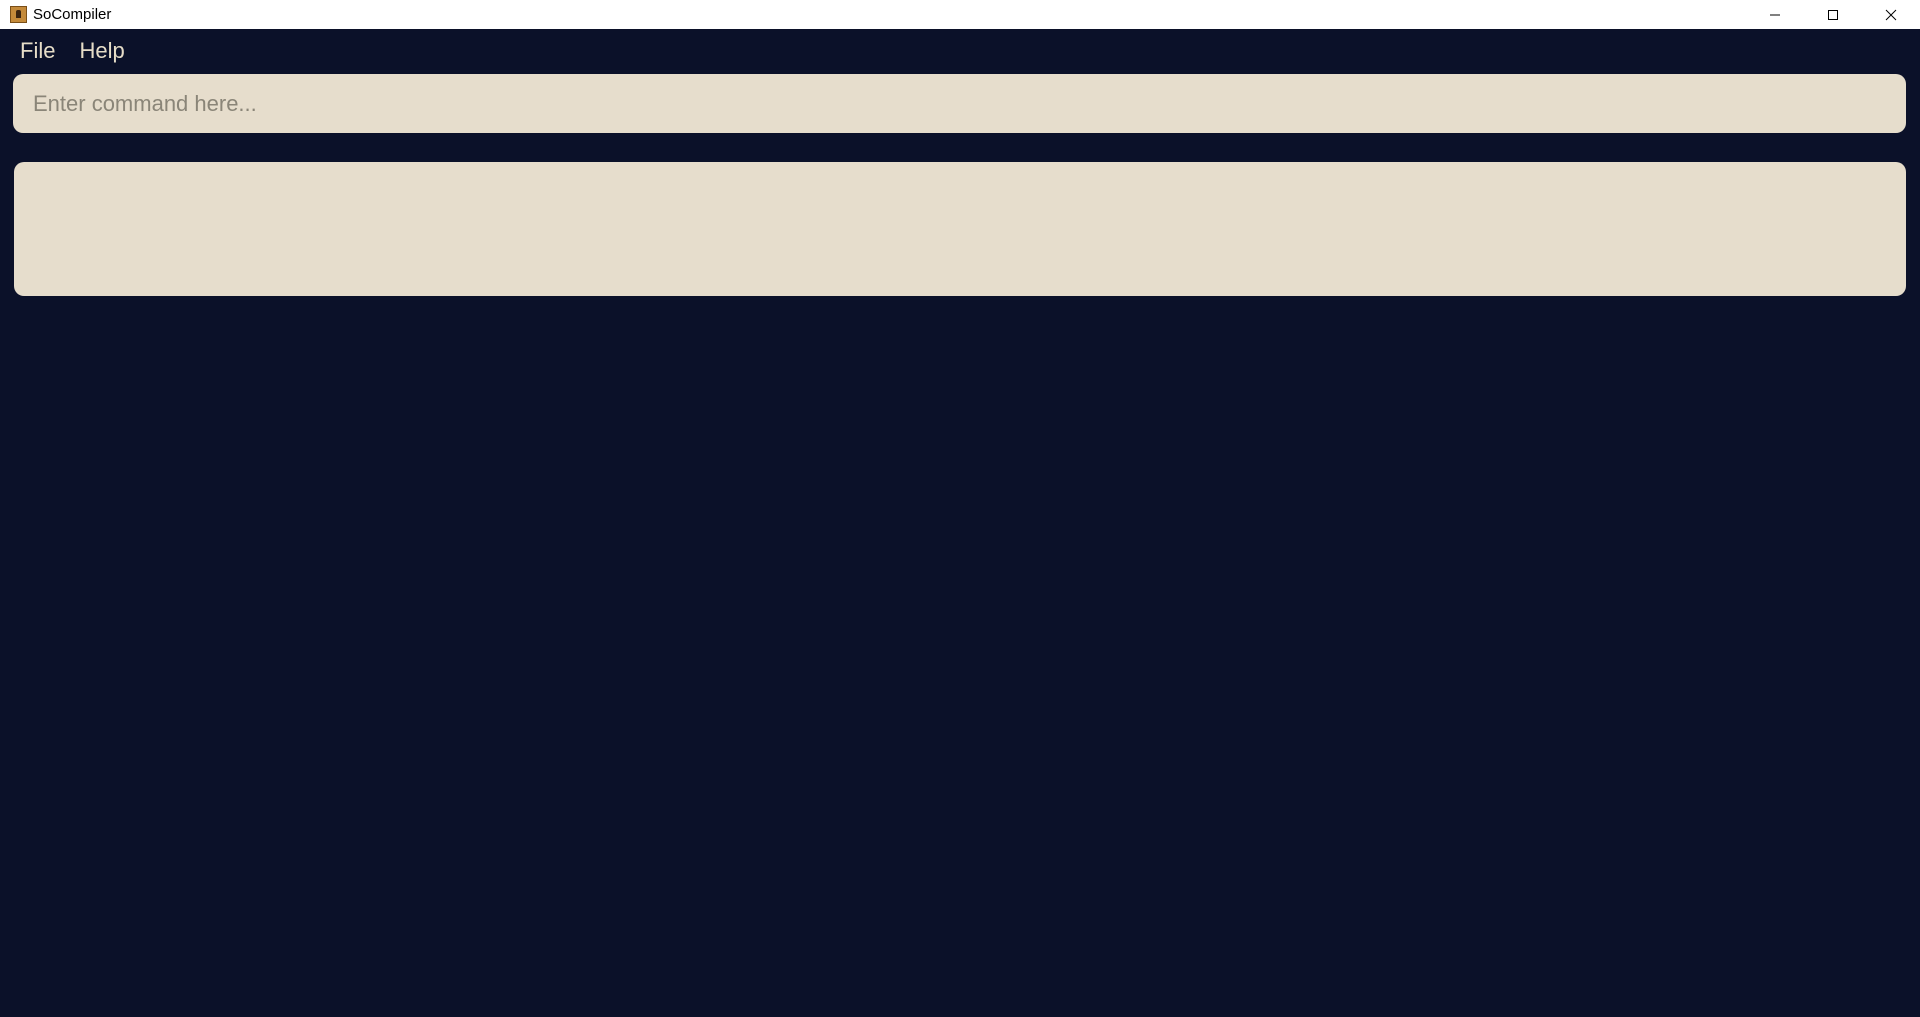 This screenshot has width=1920, height=1017. Describe the element at coordinates (960, 14) in the screenshot. I see `window-titlebar: SoCompiler` at that location.